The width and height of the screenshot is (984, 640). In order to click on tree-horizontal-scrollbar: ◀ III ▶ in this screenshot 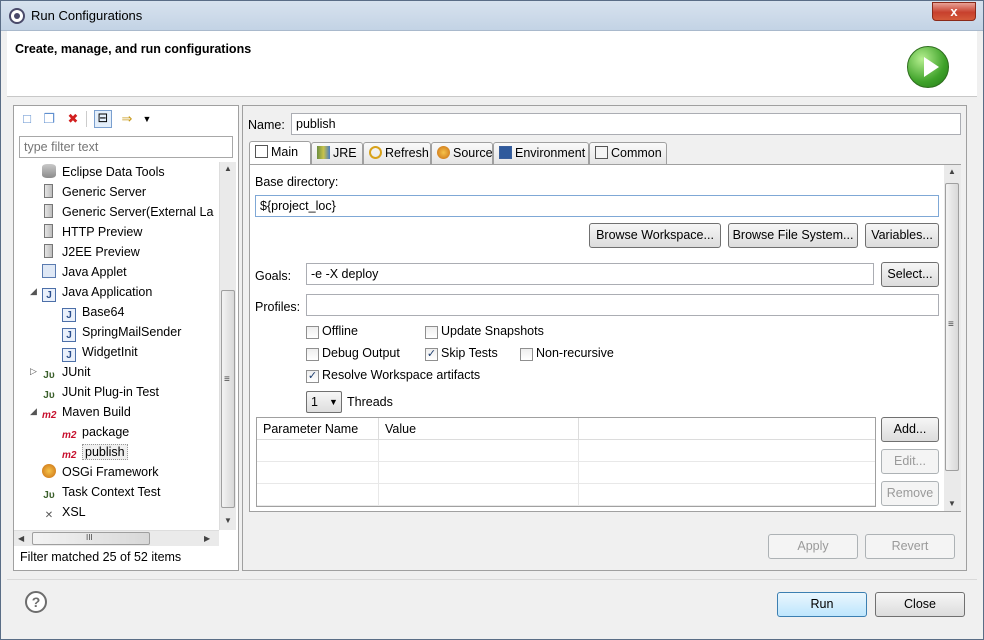, I will do `click(116, 538)`.